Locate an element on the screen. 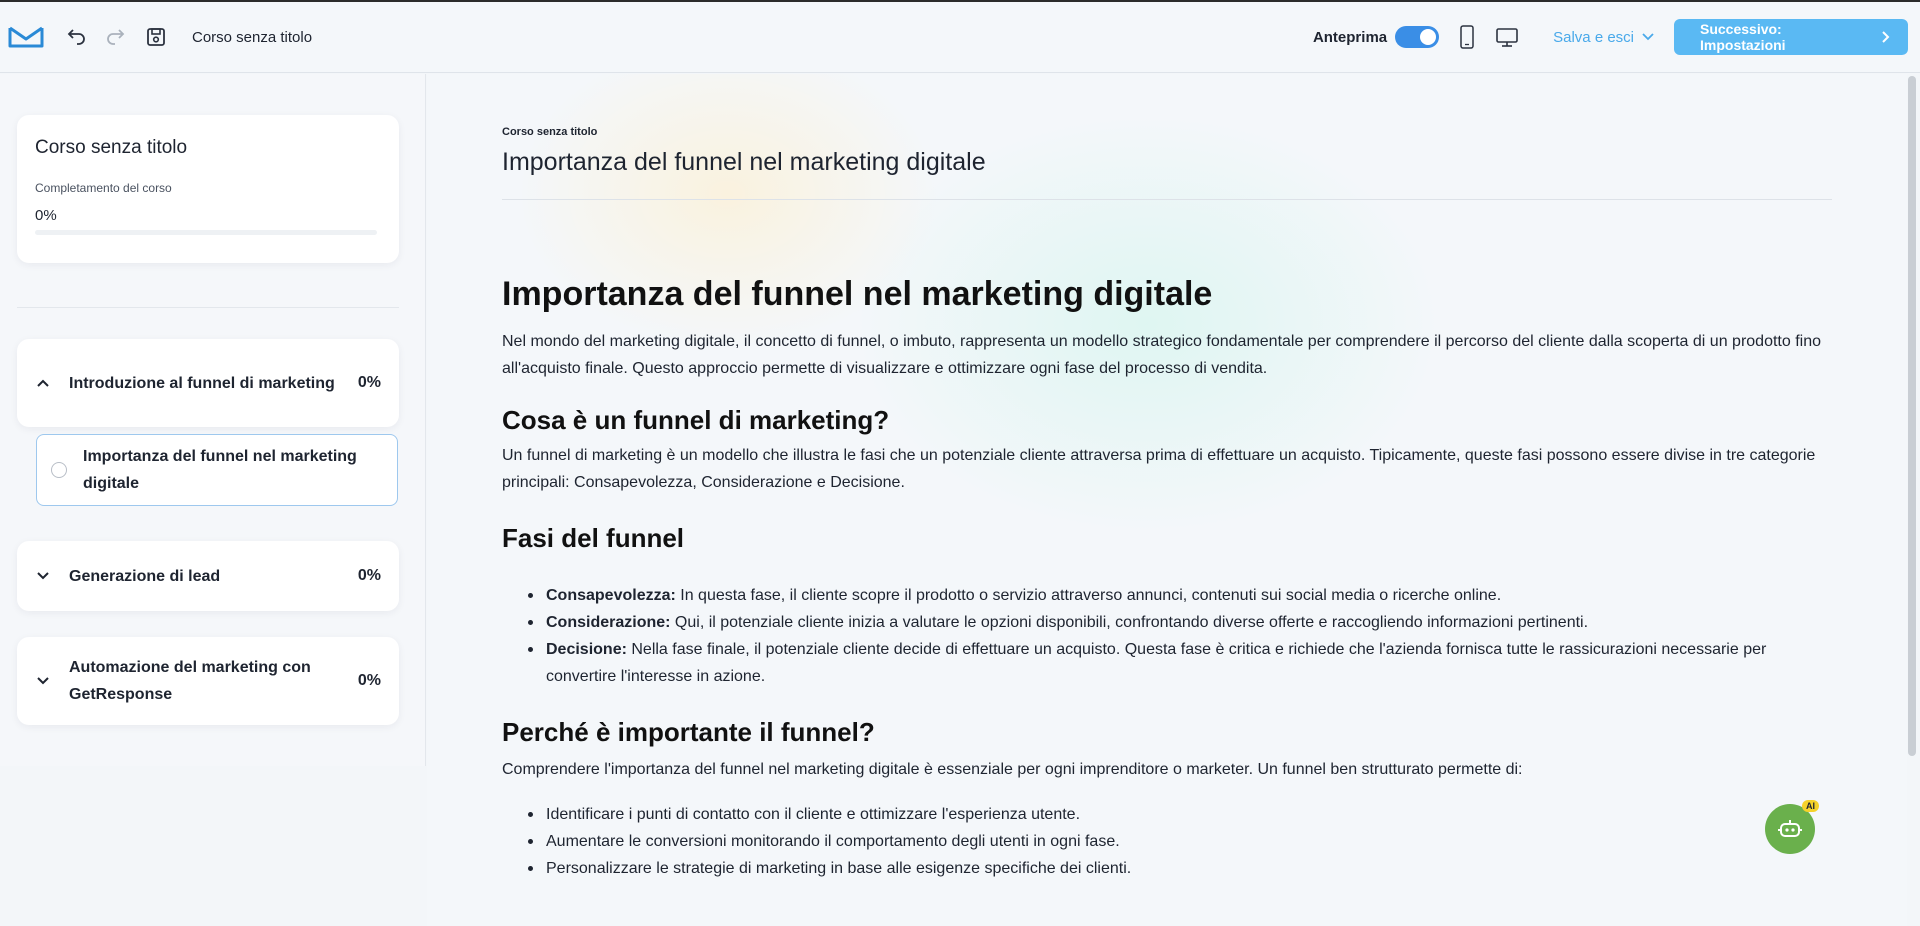 The width and height of the screenshot is (1920, 926). heading-why-important: Perché è importante il funnel? is located at coordinates (688, 732).